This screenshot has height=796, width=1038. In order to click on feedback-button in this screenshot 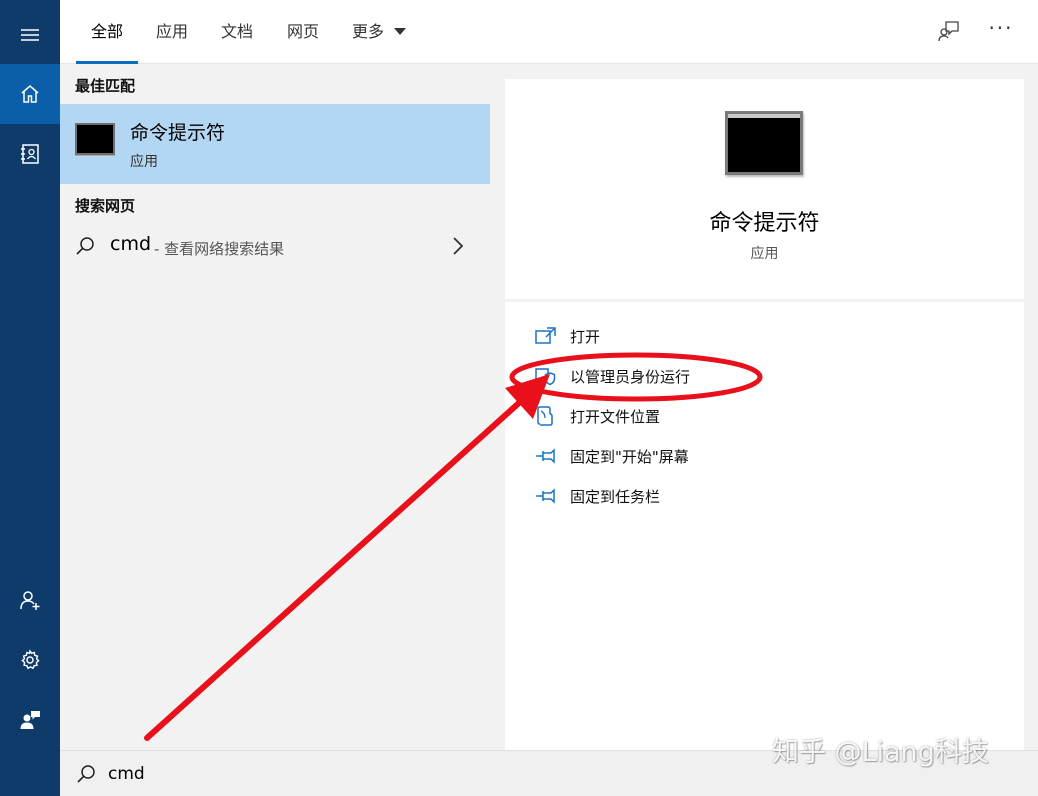, I will do `click(949, 31)`.